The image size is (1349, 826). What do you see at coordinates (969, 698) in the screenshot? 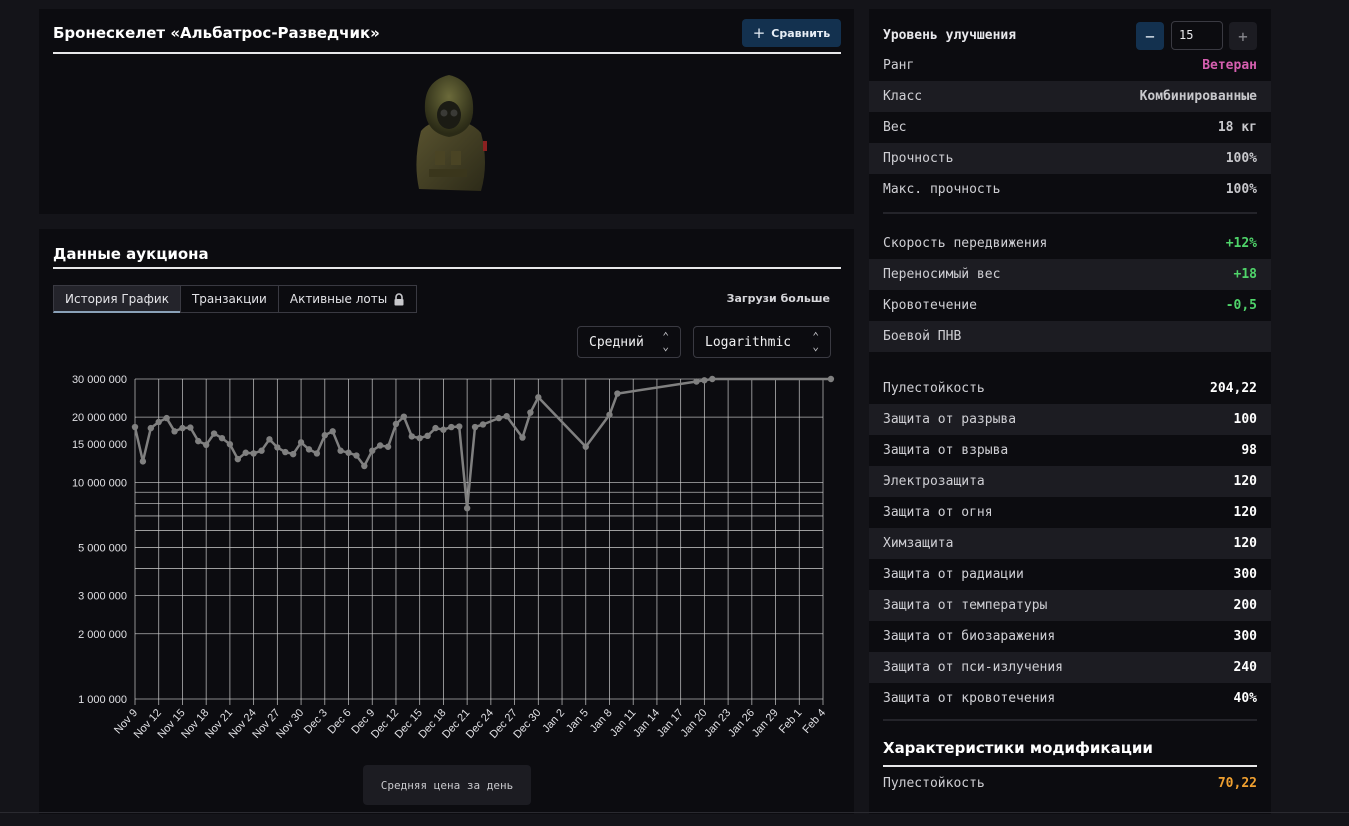
I see `stat-label: Защита от кровотечения` at bounding box center [969, 698].